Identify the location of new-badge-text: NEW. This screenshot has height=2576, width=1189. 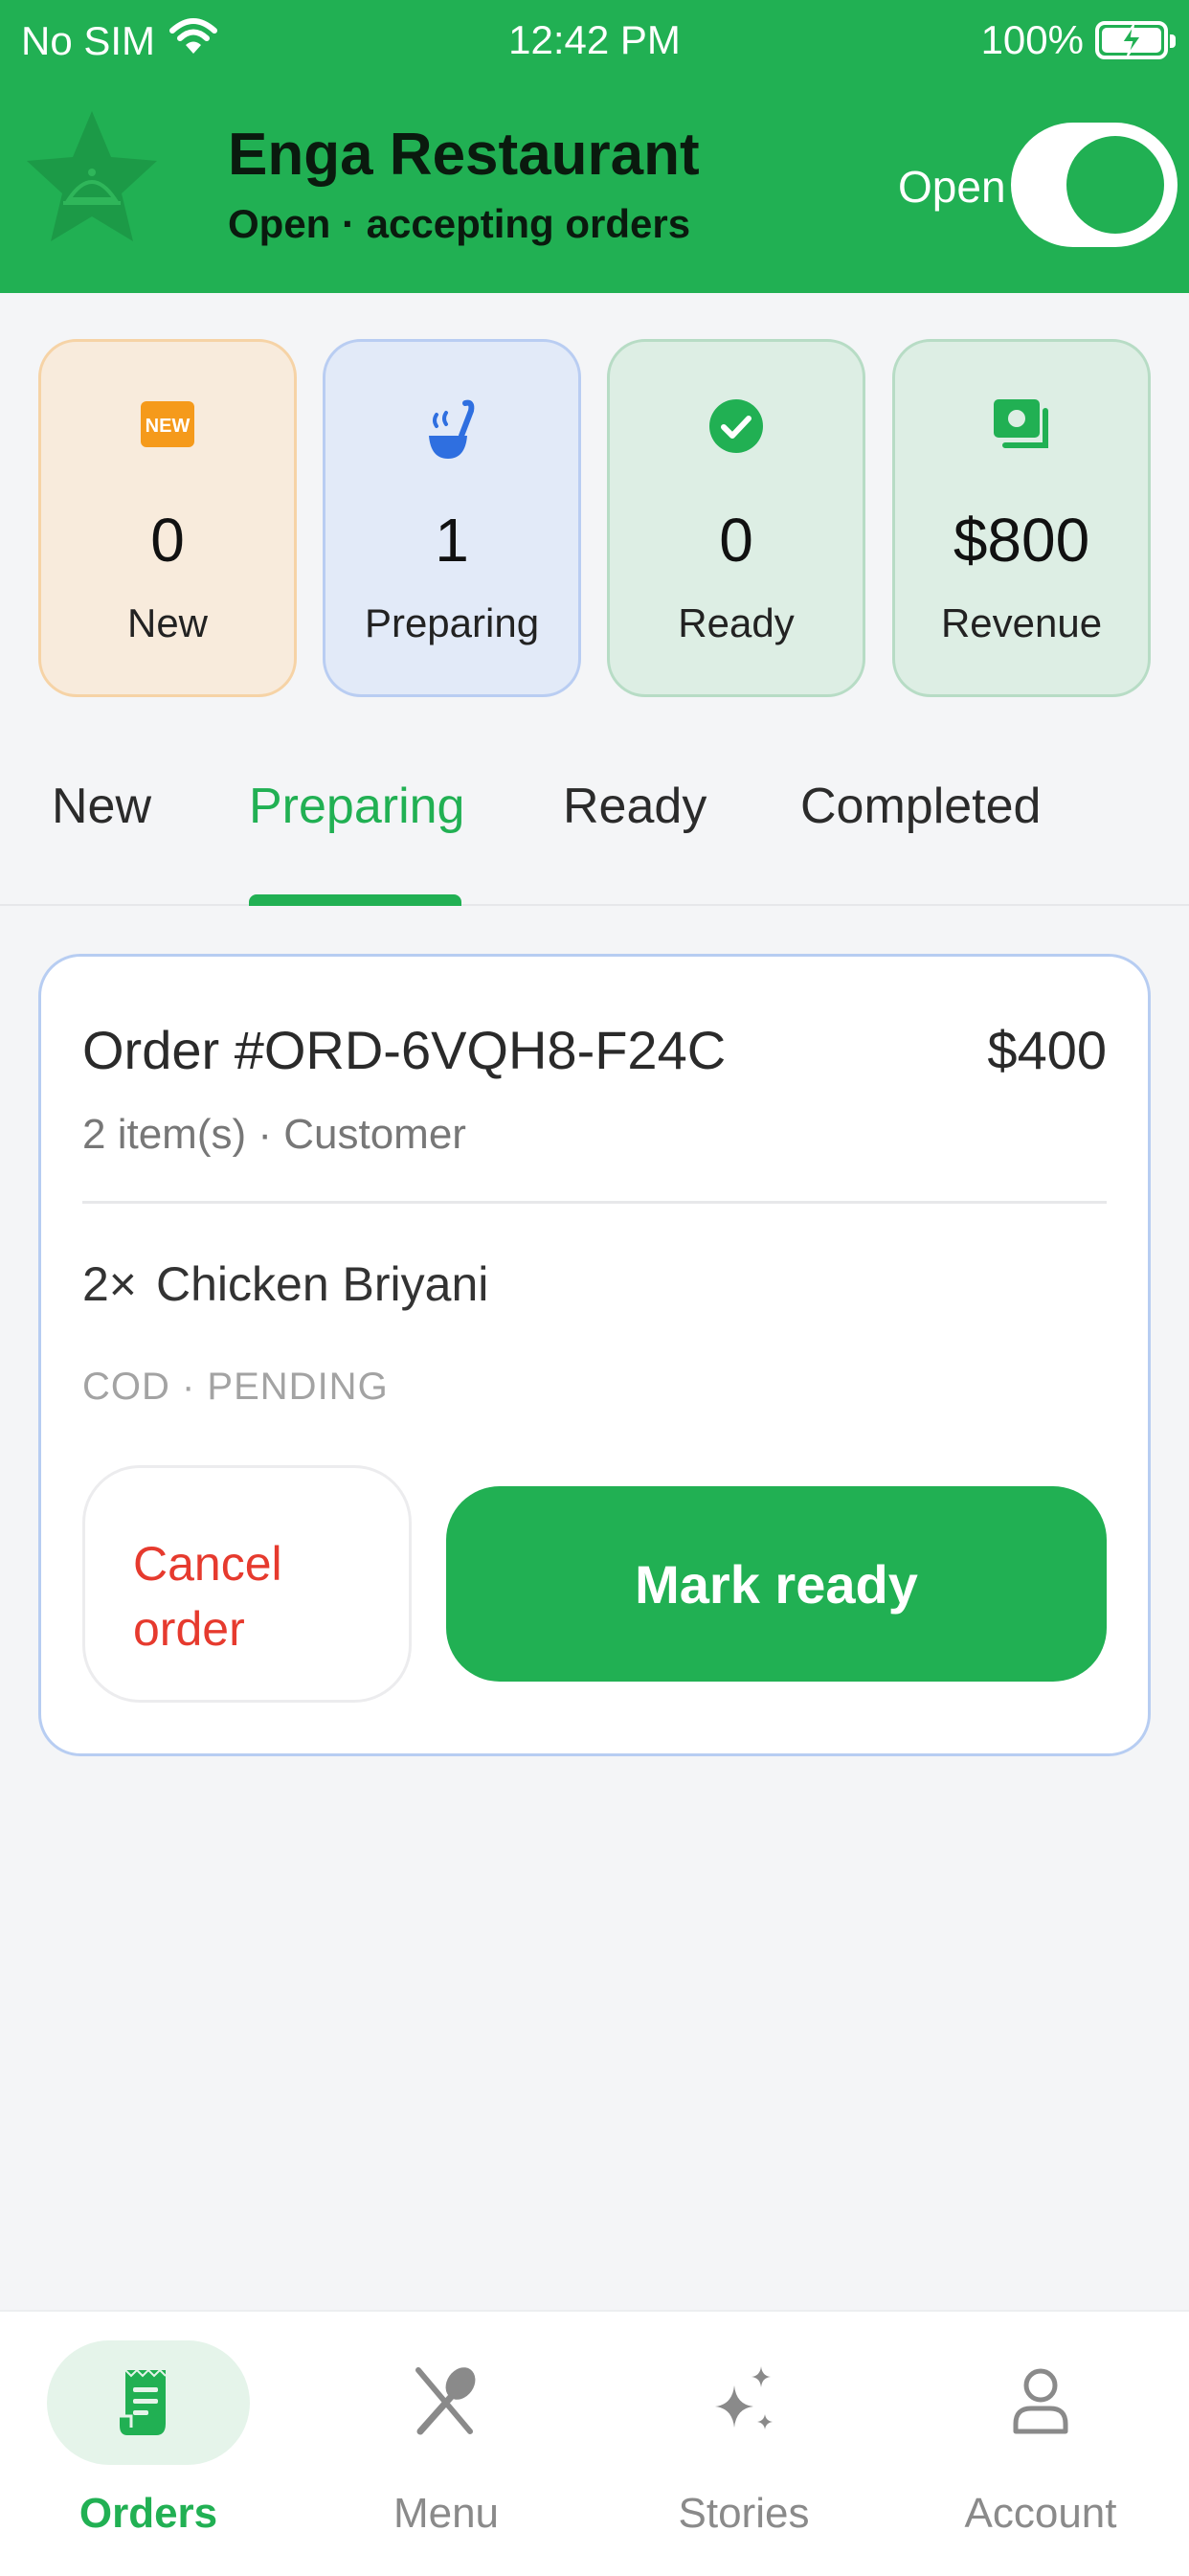
(168, 426).